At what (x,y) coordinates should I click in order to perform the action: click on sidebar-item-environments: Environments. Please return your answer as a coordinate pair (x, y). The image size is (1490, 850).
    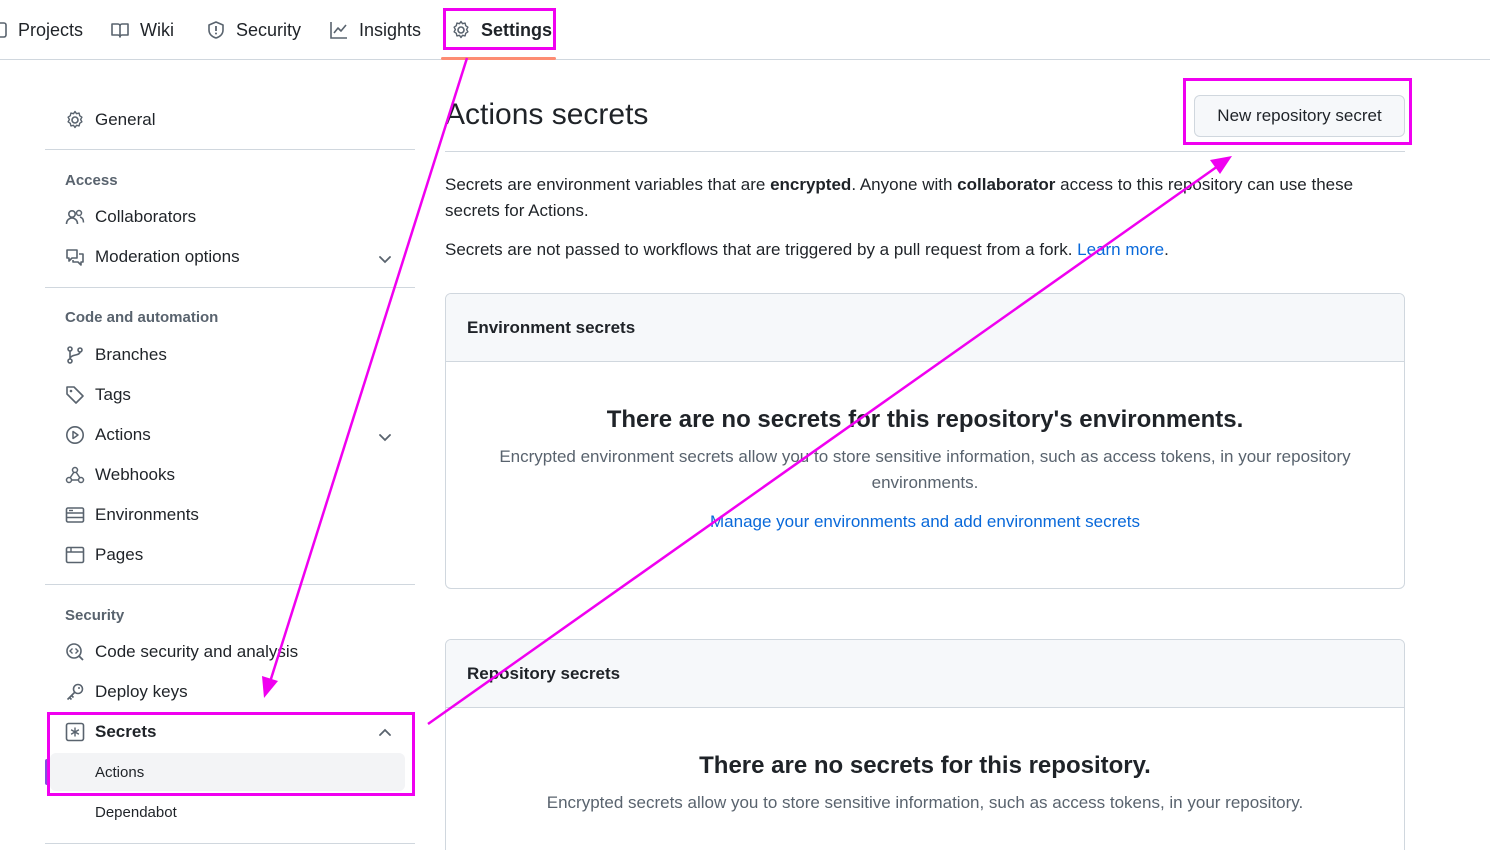
    Looking at the image, I should click on (132, 515).